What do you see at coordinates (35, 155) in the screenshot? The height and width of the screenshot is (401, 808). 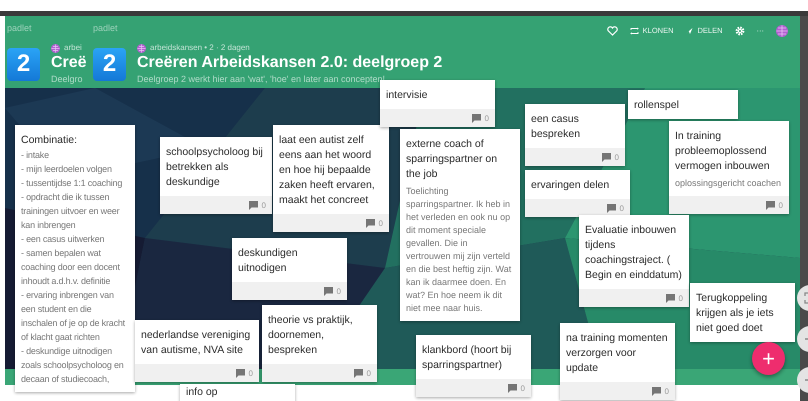 I see `post-text: - intake` at bounding box center [35, 155].